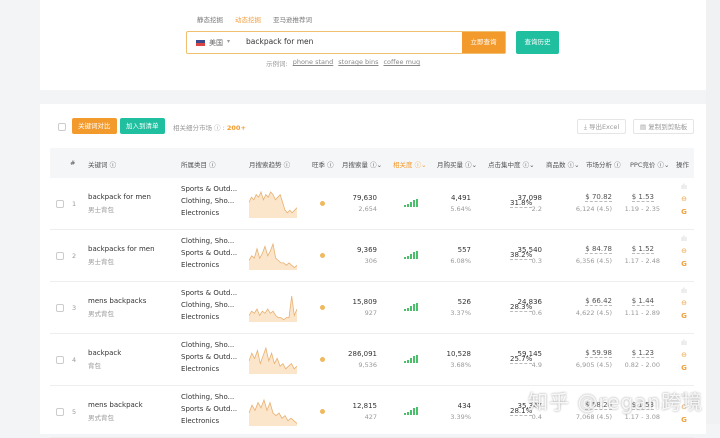 The width and height of the screenshot is (720, 438). What do you see at coordinates (460, 417) in the screenshot?
I see `purchase-rate: 3.39%` at bounding box center [460, 417].